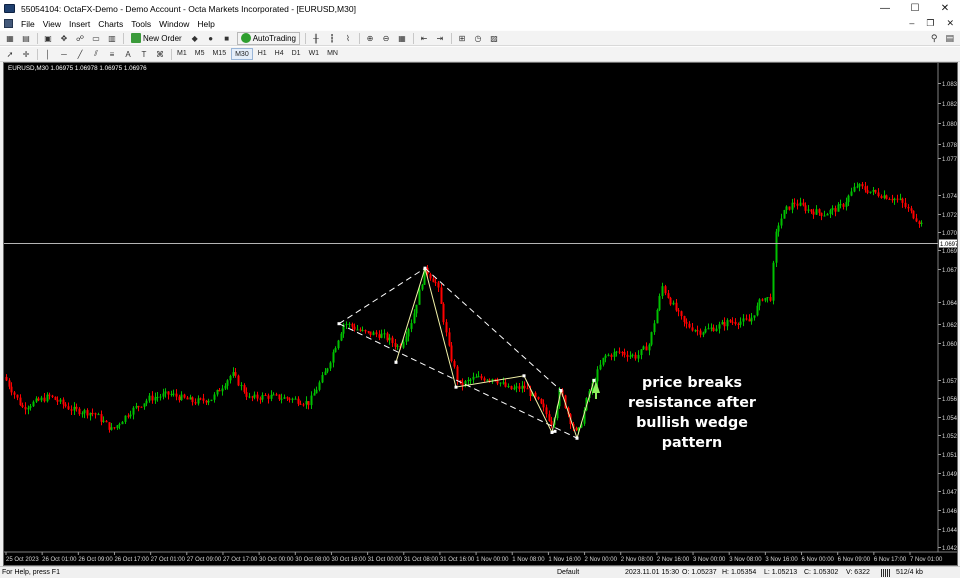  What do you see at coordinates (96, 38) in the screenshot?
I see `terminal-icon: ▭` at bounding box center [96, 38].